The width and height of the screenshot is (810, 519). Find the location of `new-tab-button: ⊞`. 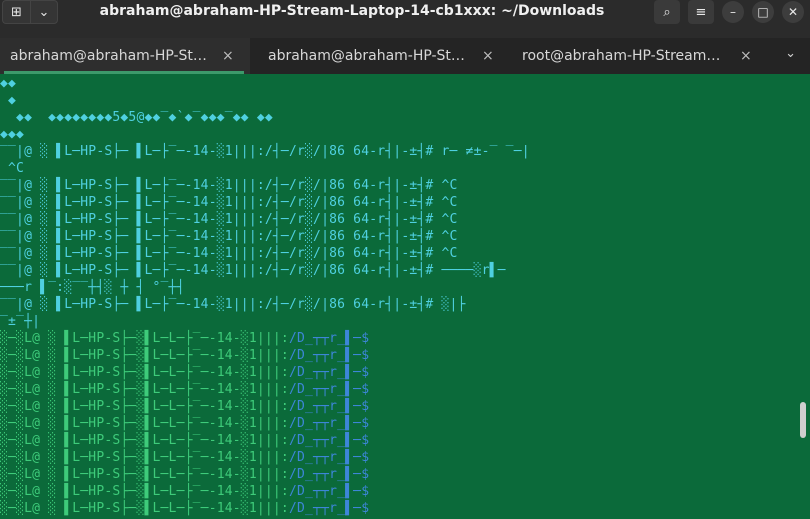

new-tab-button: ⊞ is located at coordinates (16, 12).